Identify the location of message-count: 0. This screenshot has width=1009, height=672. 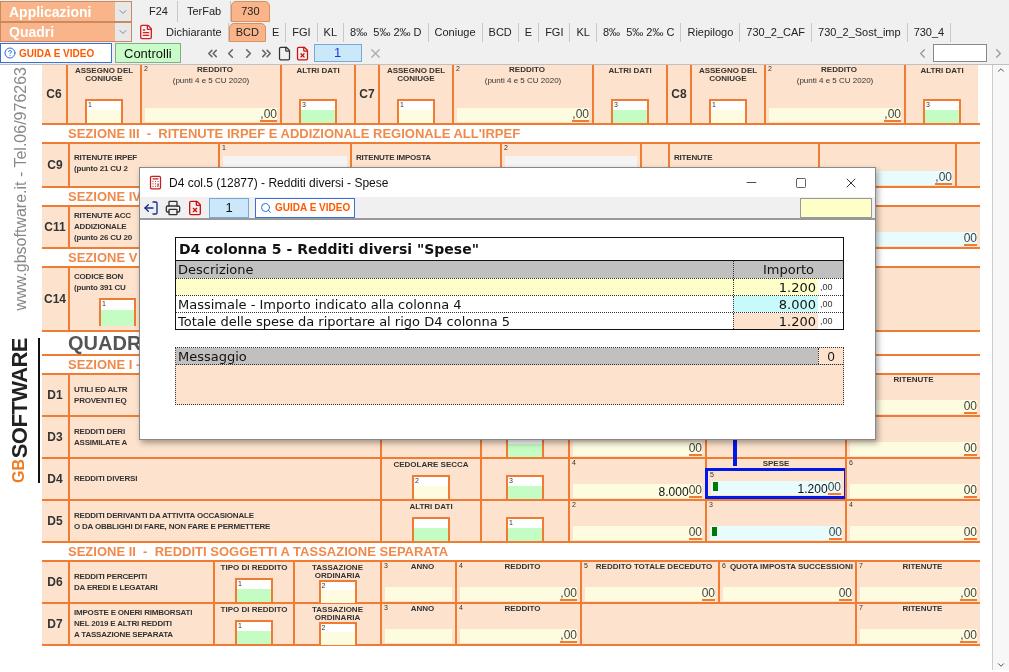
(830, 356).